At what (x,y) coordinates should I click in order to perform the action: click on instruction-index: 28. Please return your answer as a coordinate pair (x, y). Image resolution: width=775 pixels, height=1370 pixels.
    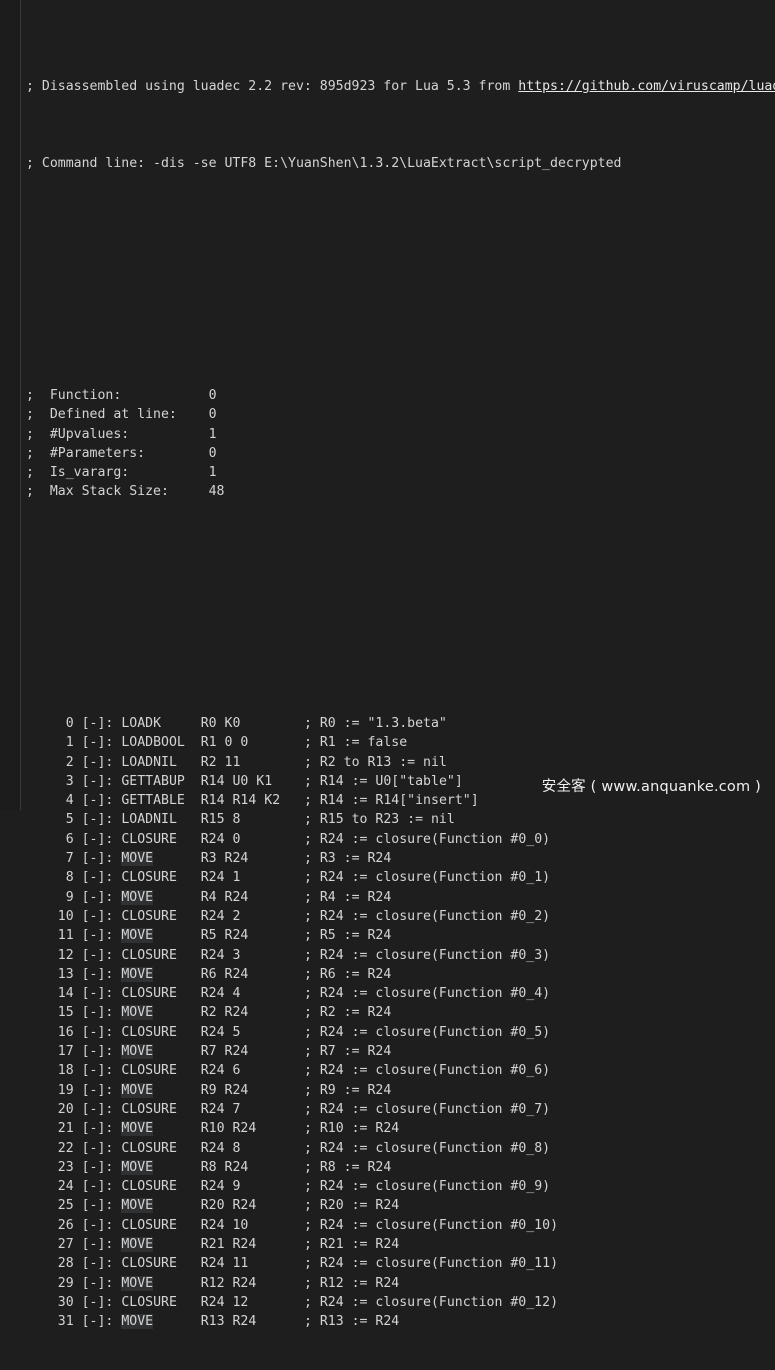
    Looking at the image, I should click on (50, 1264).